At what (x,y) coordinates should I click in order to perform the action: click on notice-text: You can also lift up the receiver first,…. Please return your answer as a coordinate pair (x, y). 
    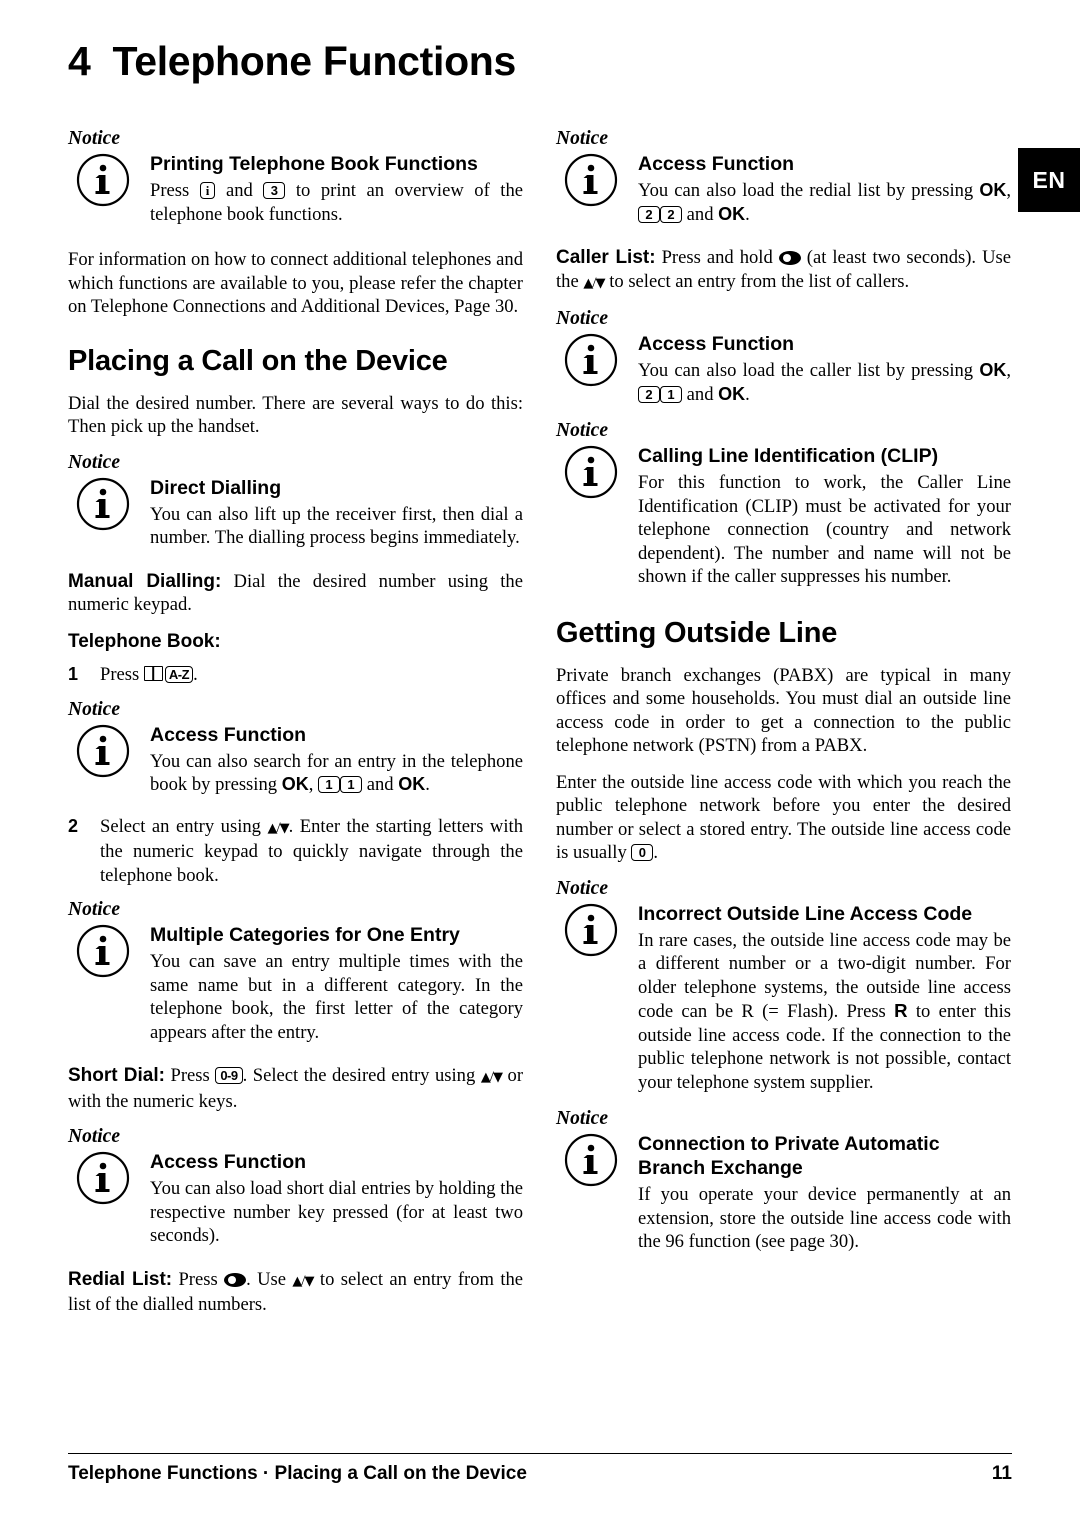
    Looking at the image, I should click on (336, 526).